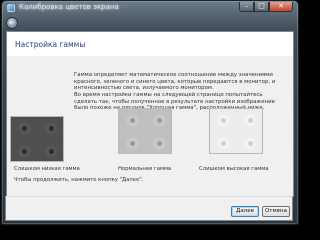 The width and height of the screenshot is (320, 240). I want to click on header-band: Настройка гаммы, so click(150, 44).